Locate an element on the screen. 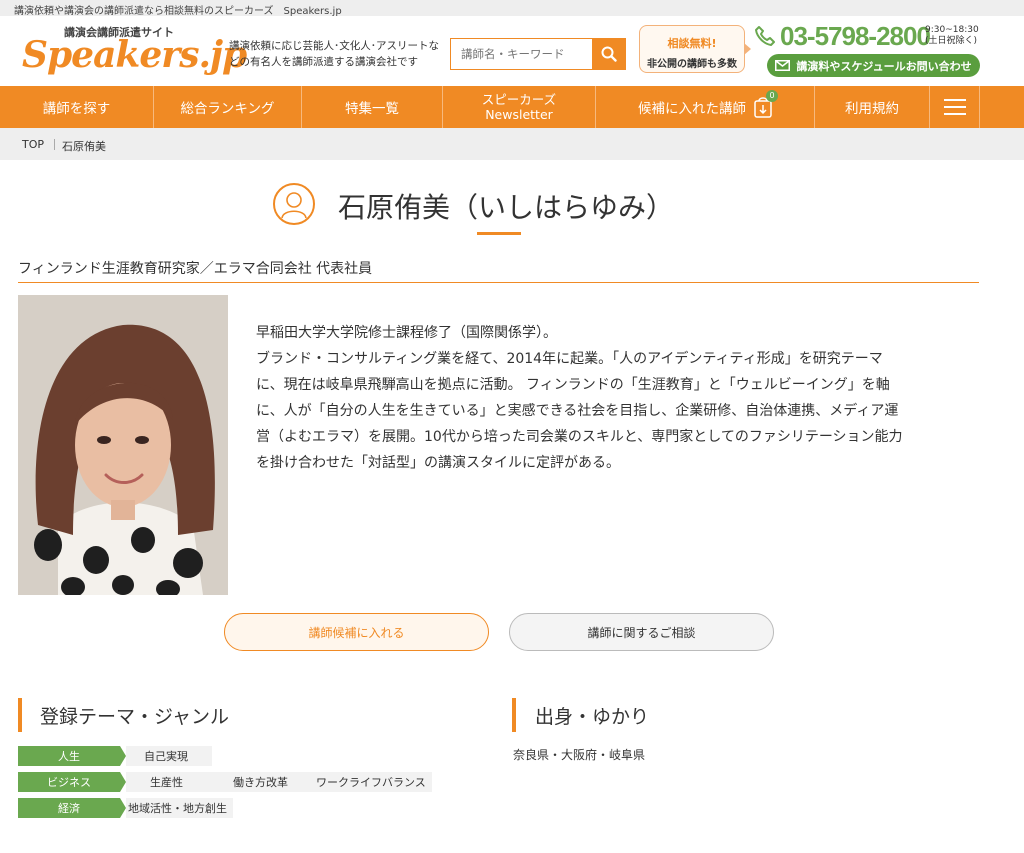  genre-tag: 地域活性・地方創生 is located at coordinates (179, 808).